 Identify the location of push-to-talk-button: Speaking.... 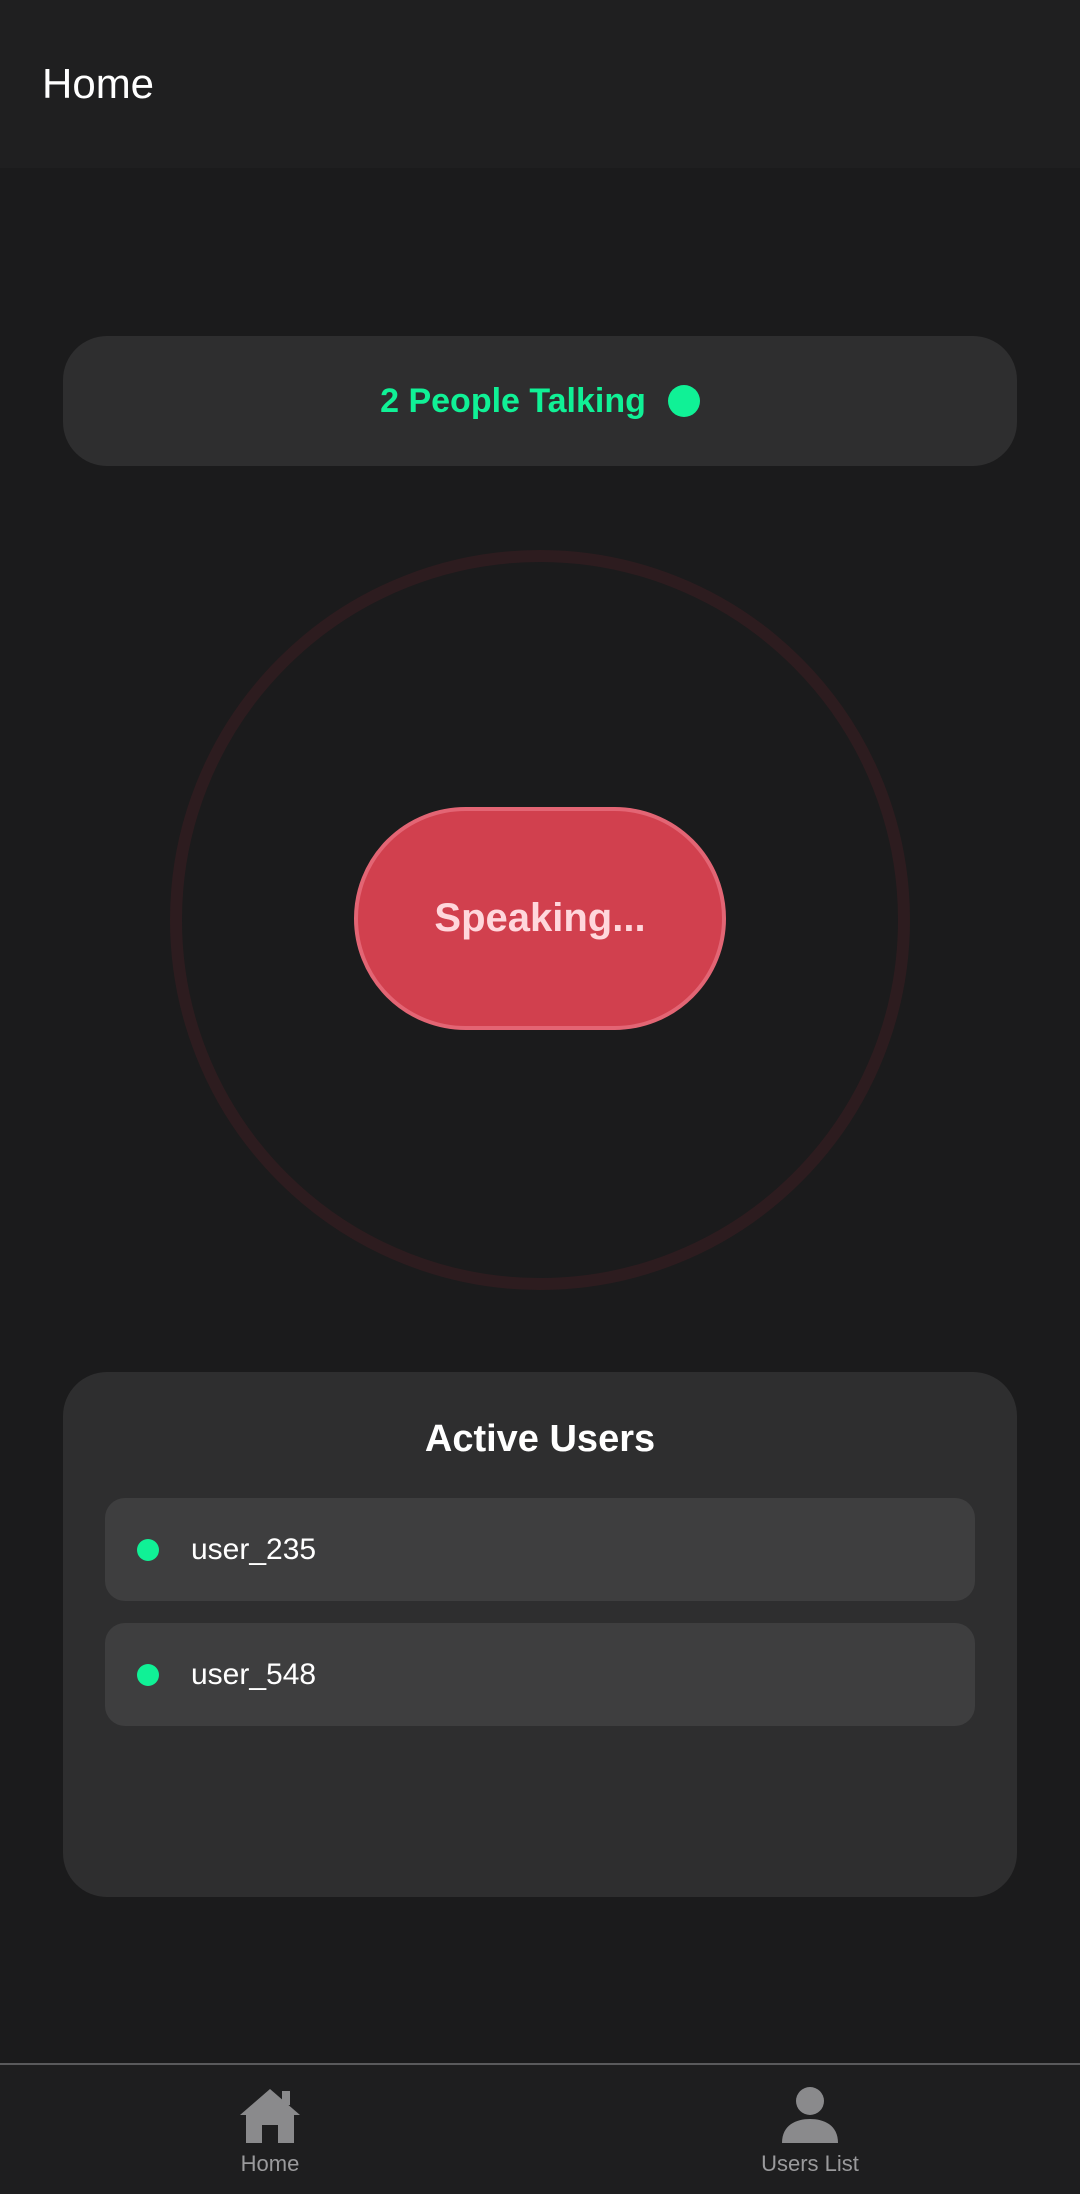
(540, 918).